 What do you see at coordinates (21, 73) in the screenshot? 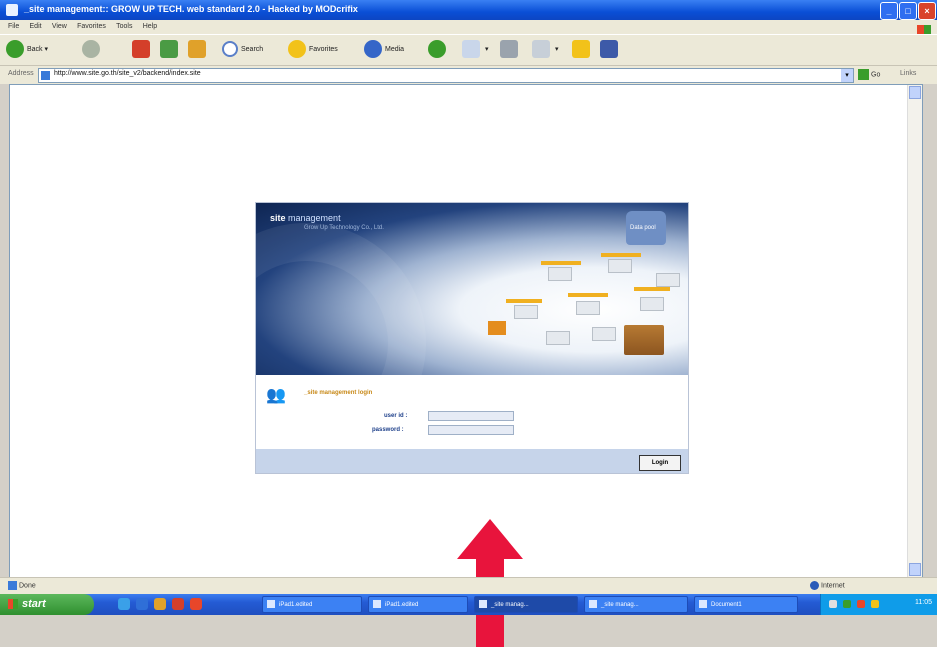
I see `address-label: Address` at bounding box center [21, 73].